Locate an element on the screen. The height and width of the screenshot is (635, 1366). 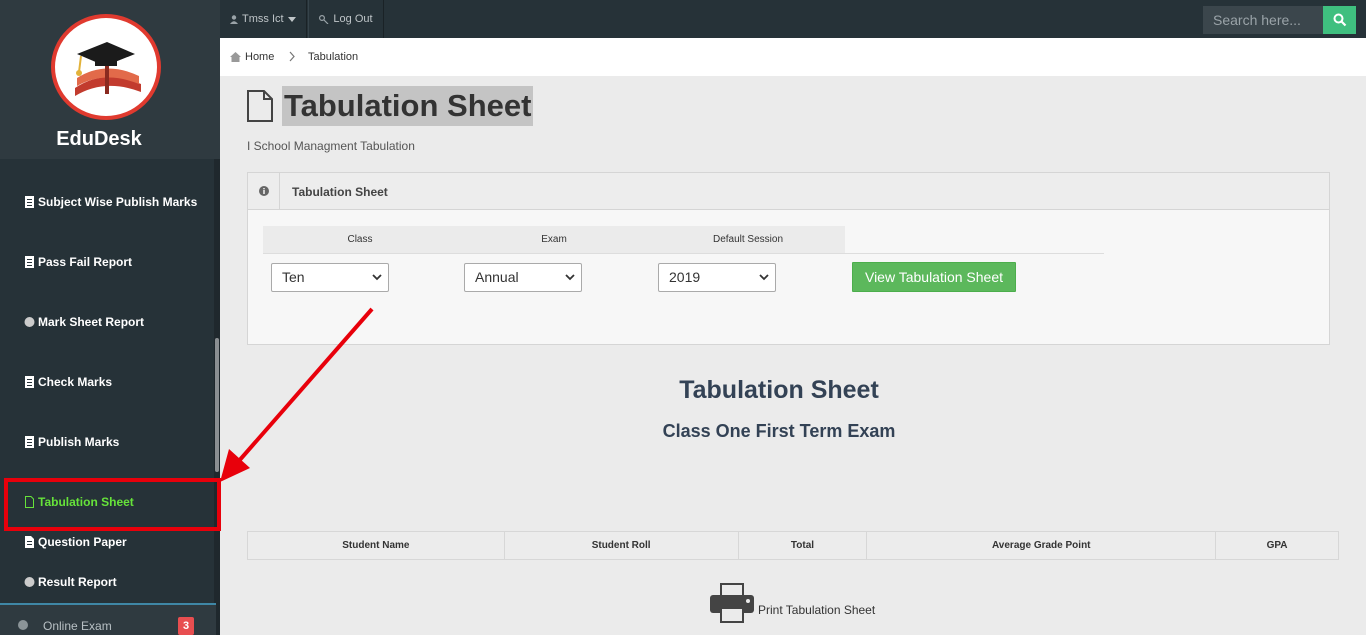
panel-header: Tabulation Sheet is located at coordinates (788, 191).